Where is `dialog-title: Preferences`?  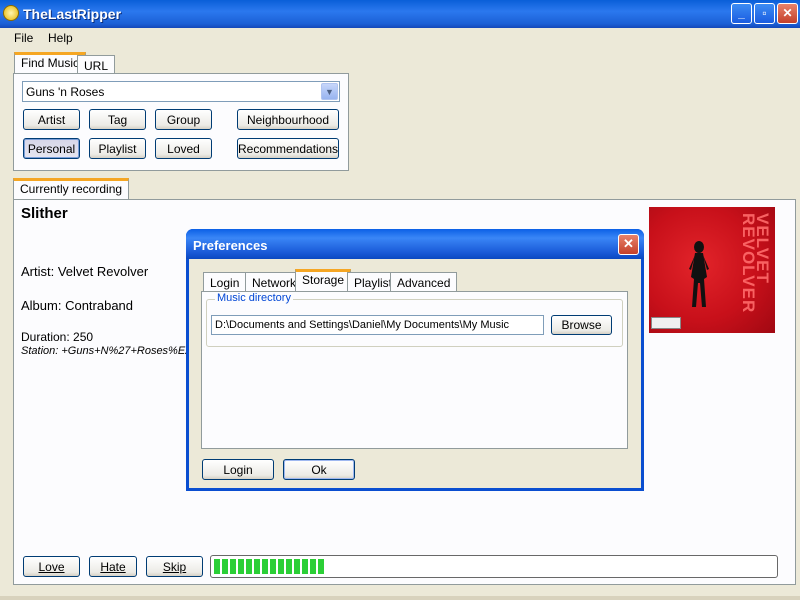
dialog-title: Preferences is located at coordinates (230, 245).